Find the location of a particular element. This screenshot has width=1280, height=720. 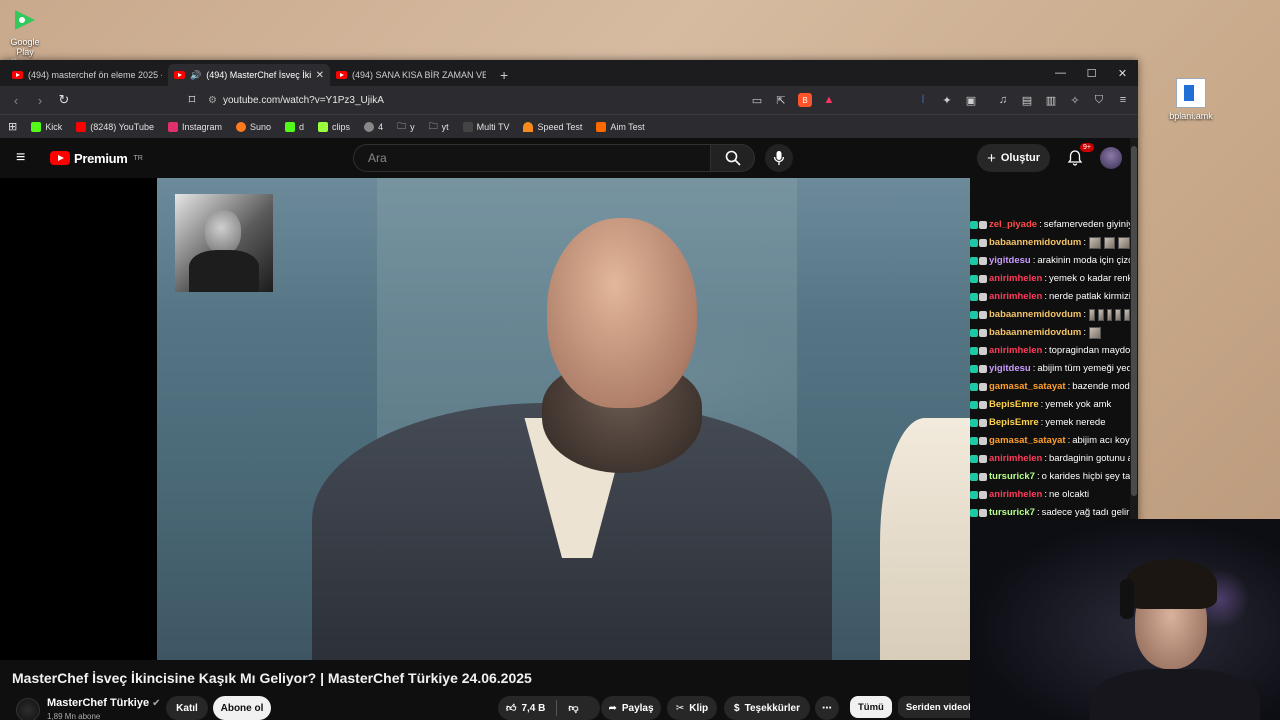

chip-all: Tümü is located at coordinates (871, 707).